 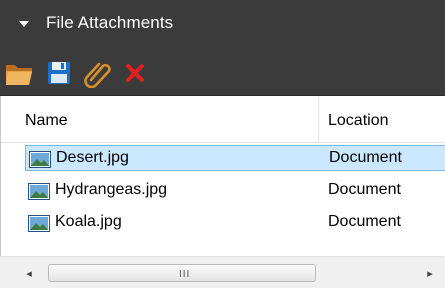 What do you see at coordinates (235, 191) in the screenshot?
I see `list-item: Hydrangeas.jpg Document` at bounding box center [235, 191].